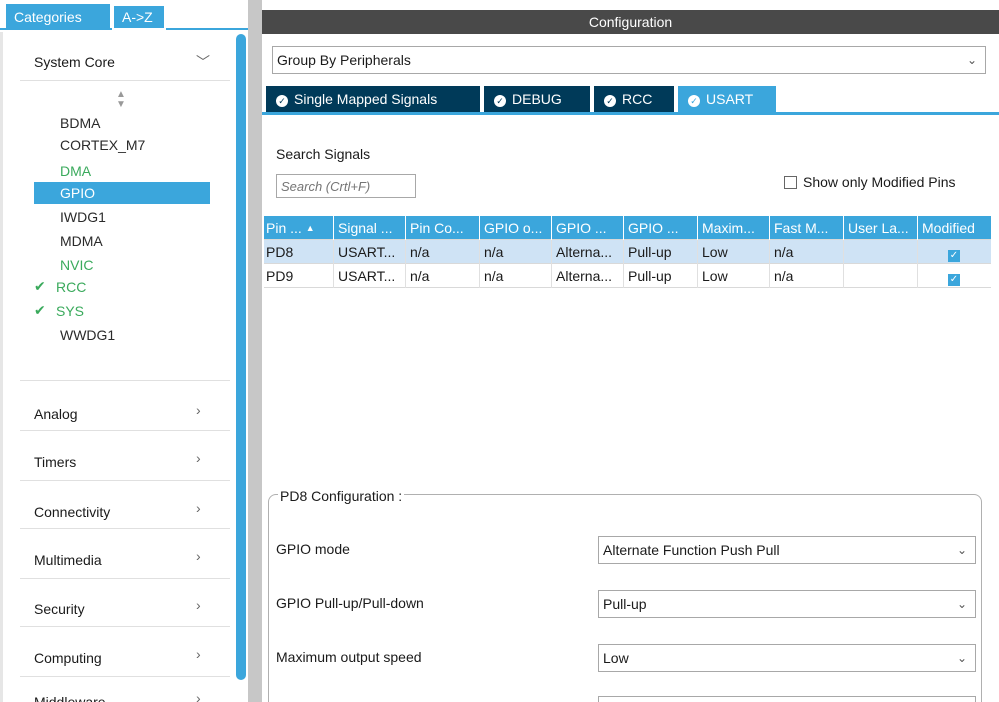  I want to click on category-connectivity: Connectivity, so click(72, 512).